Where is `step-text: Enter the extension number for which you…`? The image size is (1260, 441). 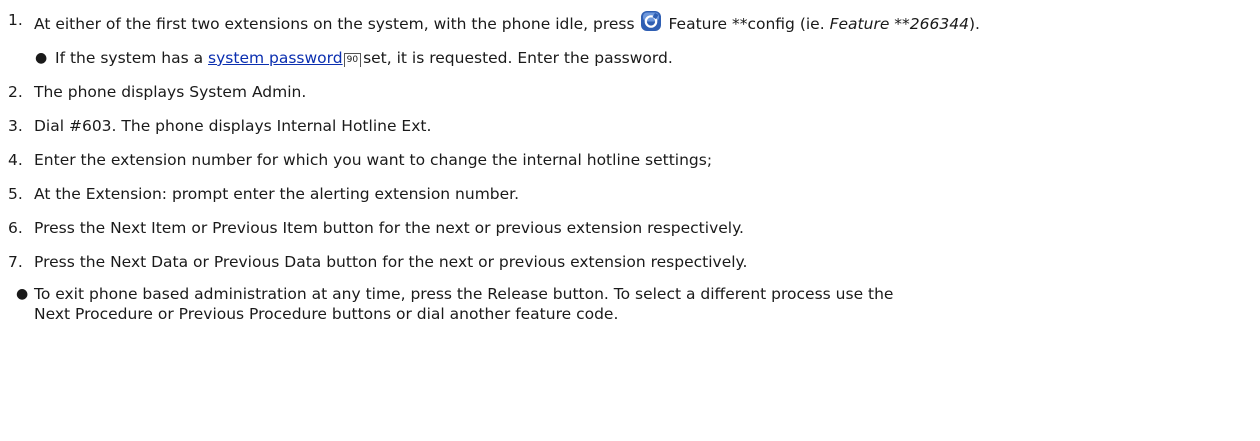
step-text: Enter the extension number for which you… is located at coordinates (373, 160).